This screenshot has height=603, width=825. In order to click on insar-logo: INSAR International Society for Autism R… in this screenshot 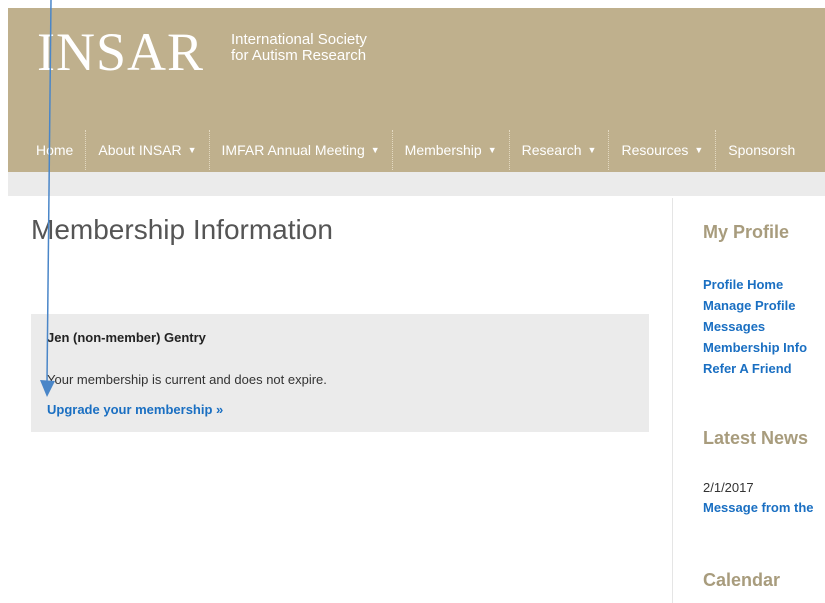, I will do `click(202, 52)`.